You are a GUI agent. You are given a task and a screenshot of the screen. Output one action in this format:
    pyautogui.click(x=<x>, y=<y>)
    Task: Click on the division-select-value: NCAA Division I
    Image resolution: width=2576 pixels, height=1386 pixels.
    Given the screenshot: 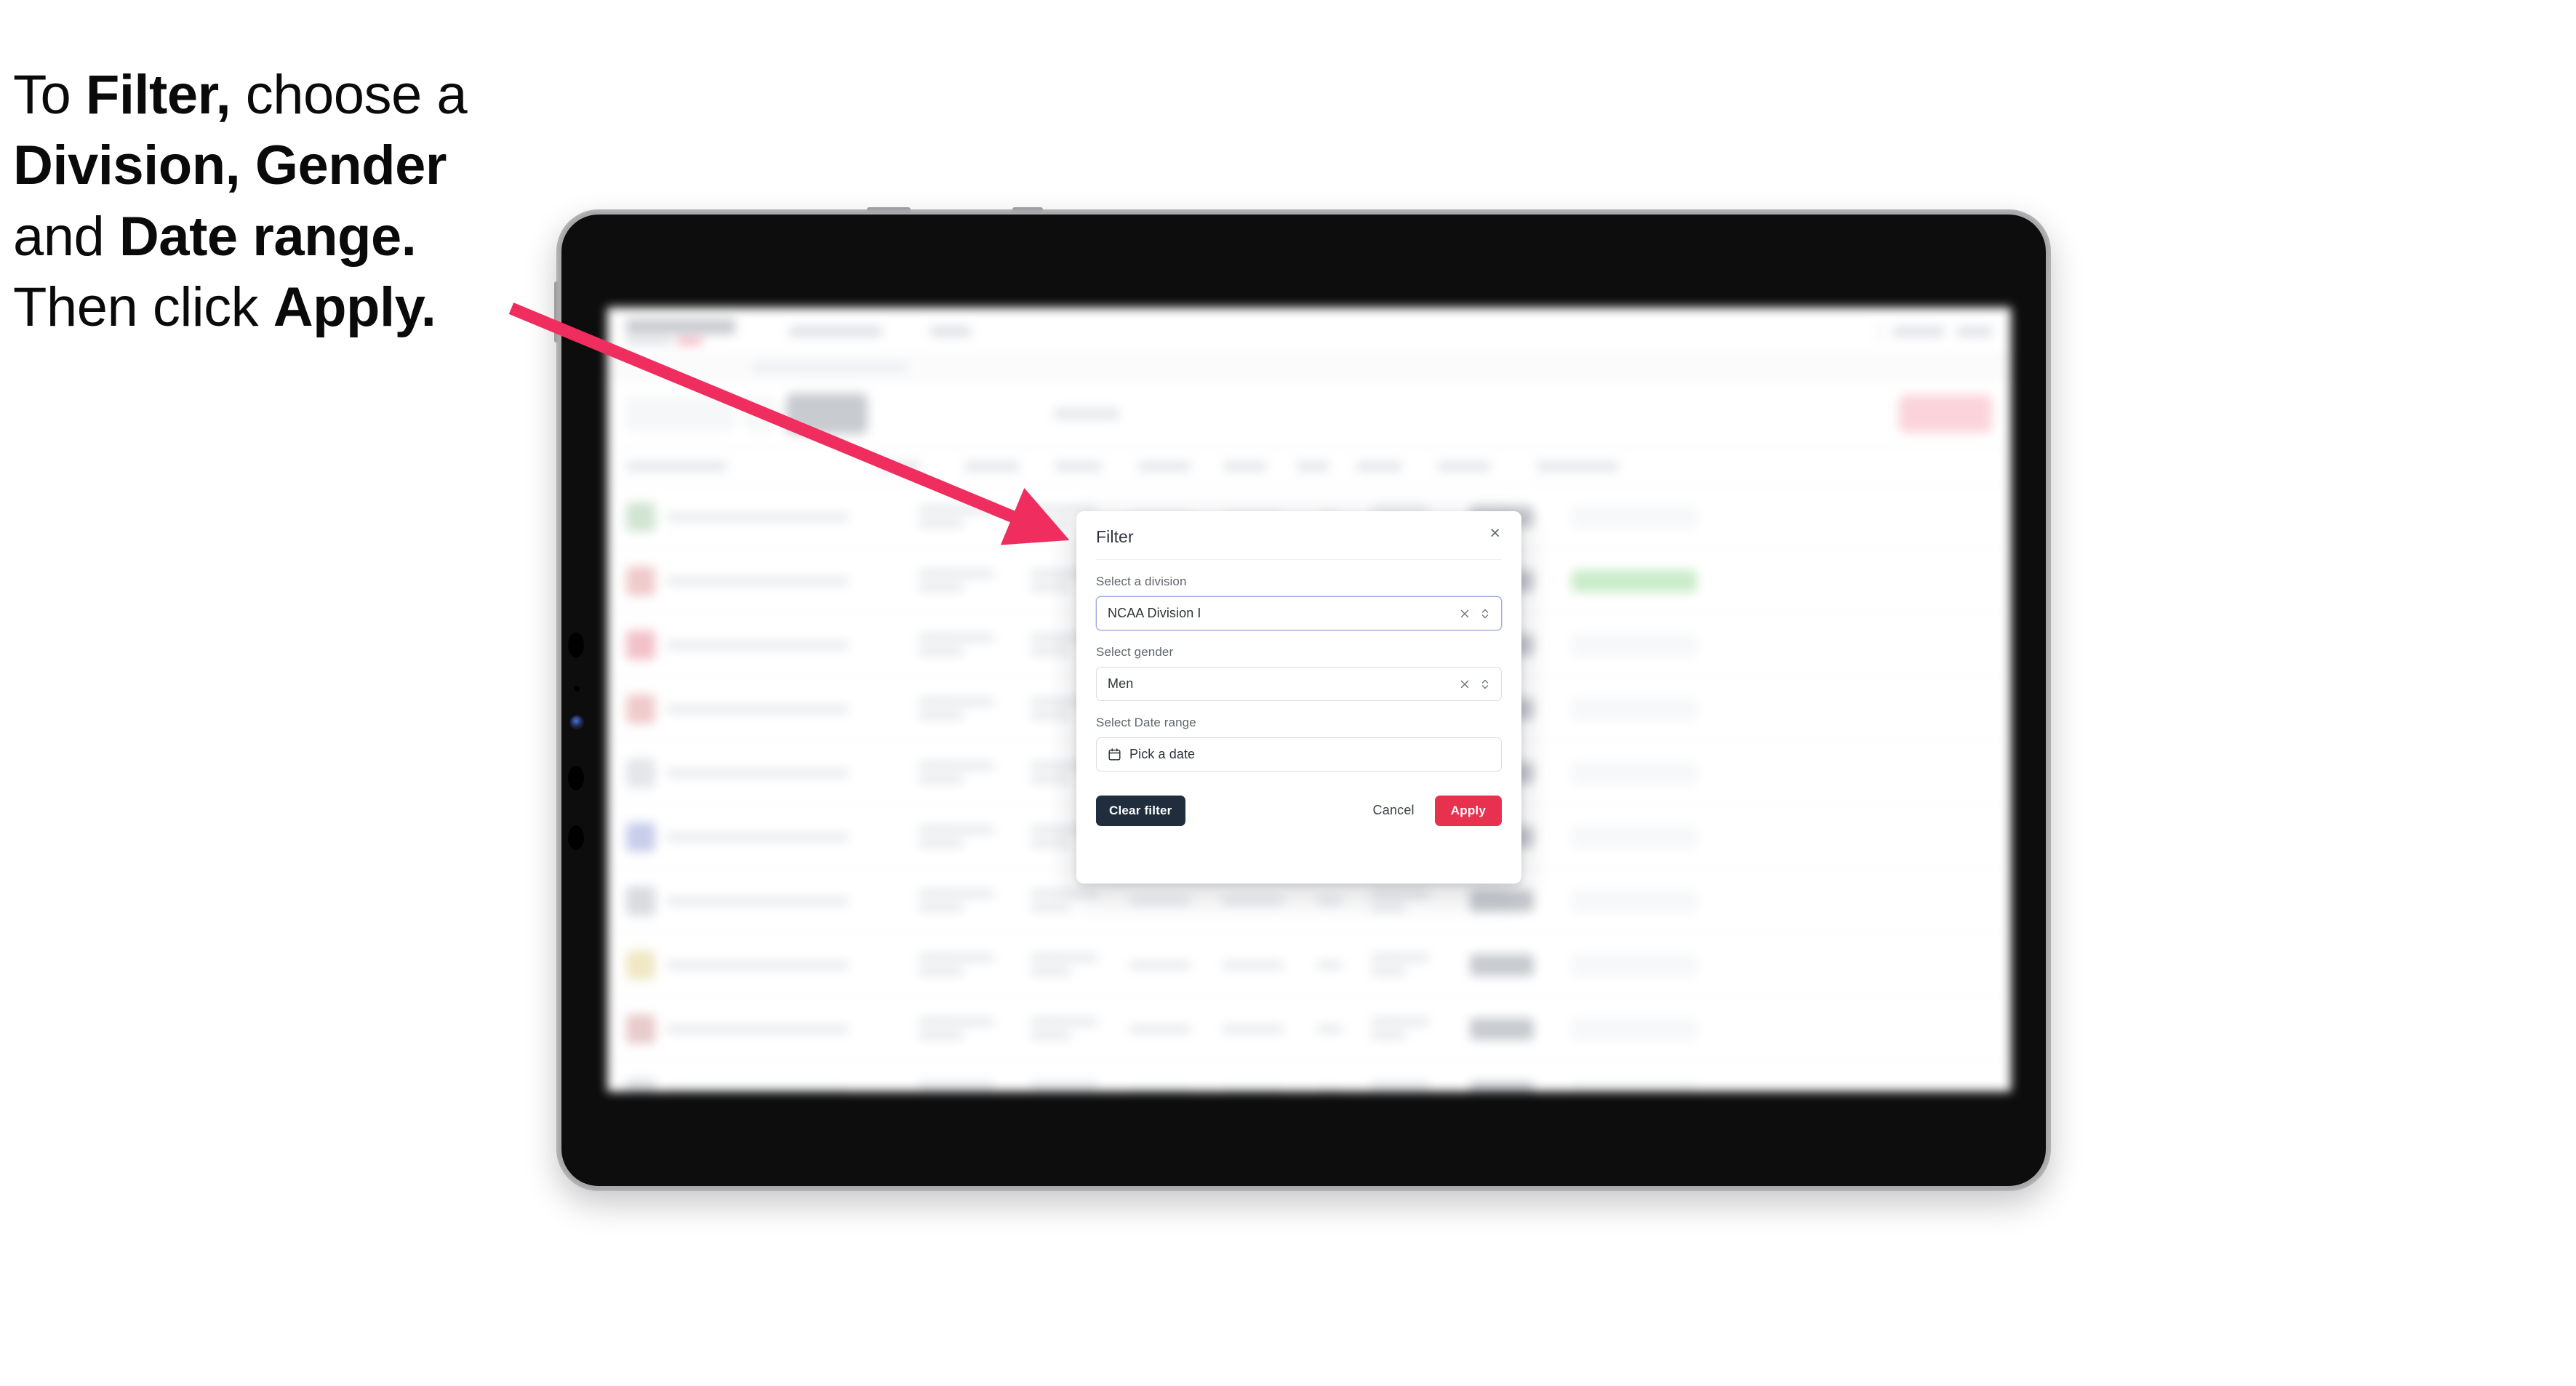 What is the action you would take?
    pyautogui.click(x=1154, y=613)
    